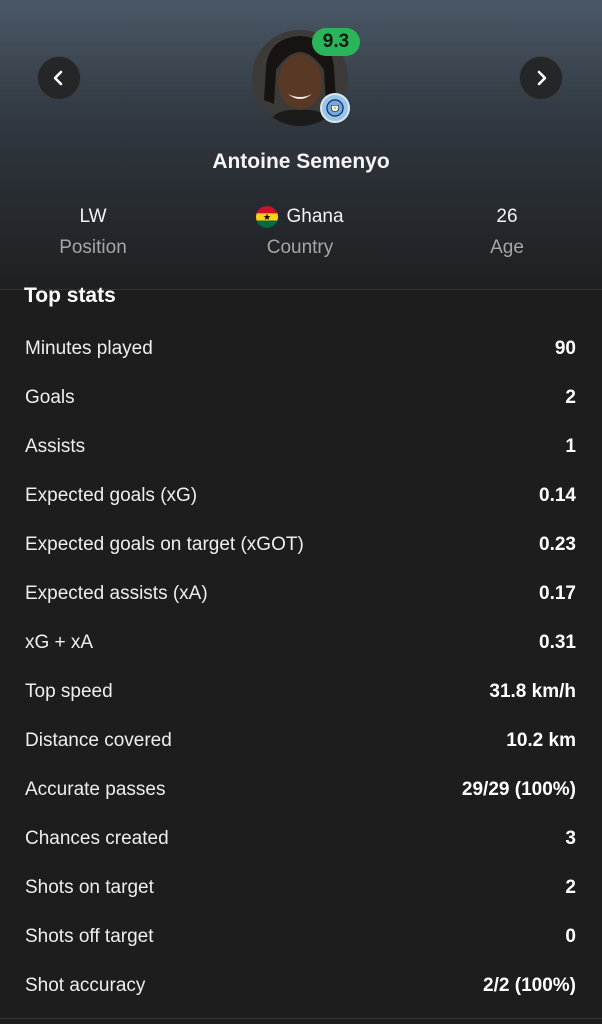  Describe the element at coordinates (557, 593) in the screenshot. I see `stat-value: 0.17` at that location.